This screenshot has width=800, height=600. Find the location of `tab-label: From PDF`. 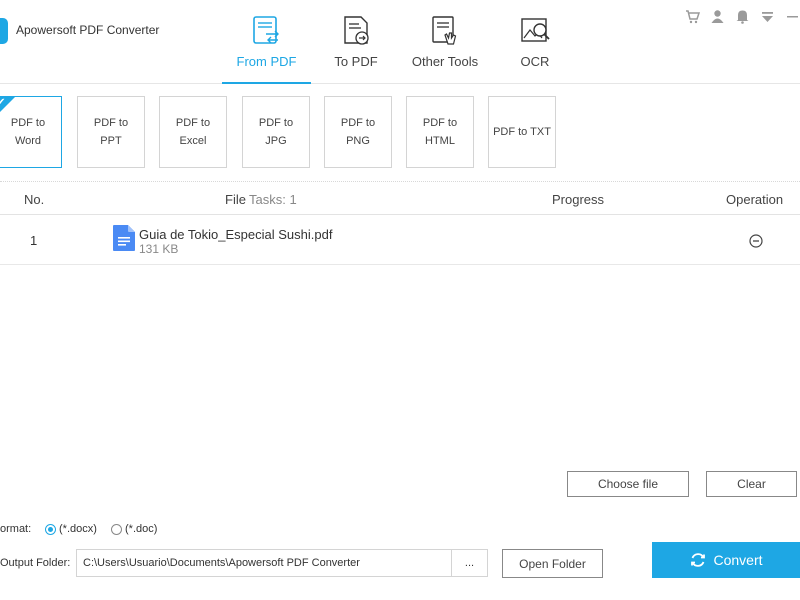

tab-label: From PDF is located at coordinates (266, 61).